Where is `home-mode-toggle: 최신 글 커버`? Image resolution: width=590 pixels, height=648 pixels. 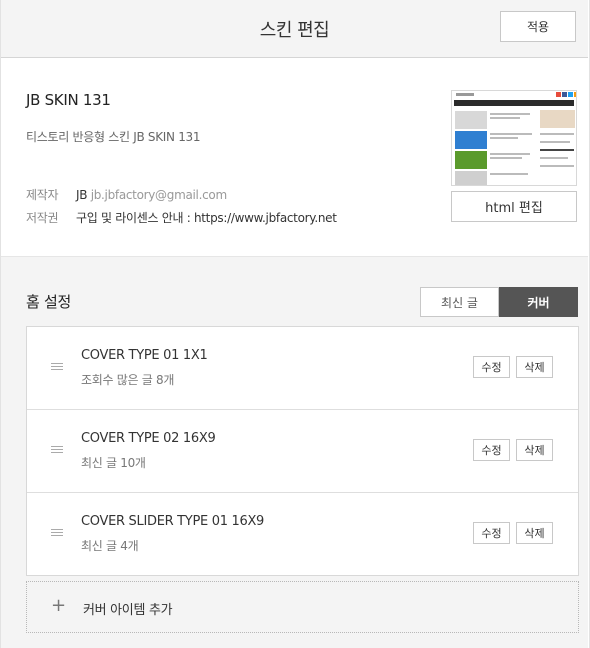
home-mode-toggle: 최신 글 커버 is located at coordinates (499, 302).